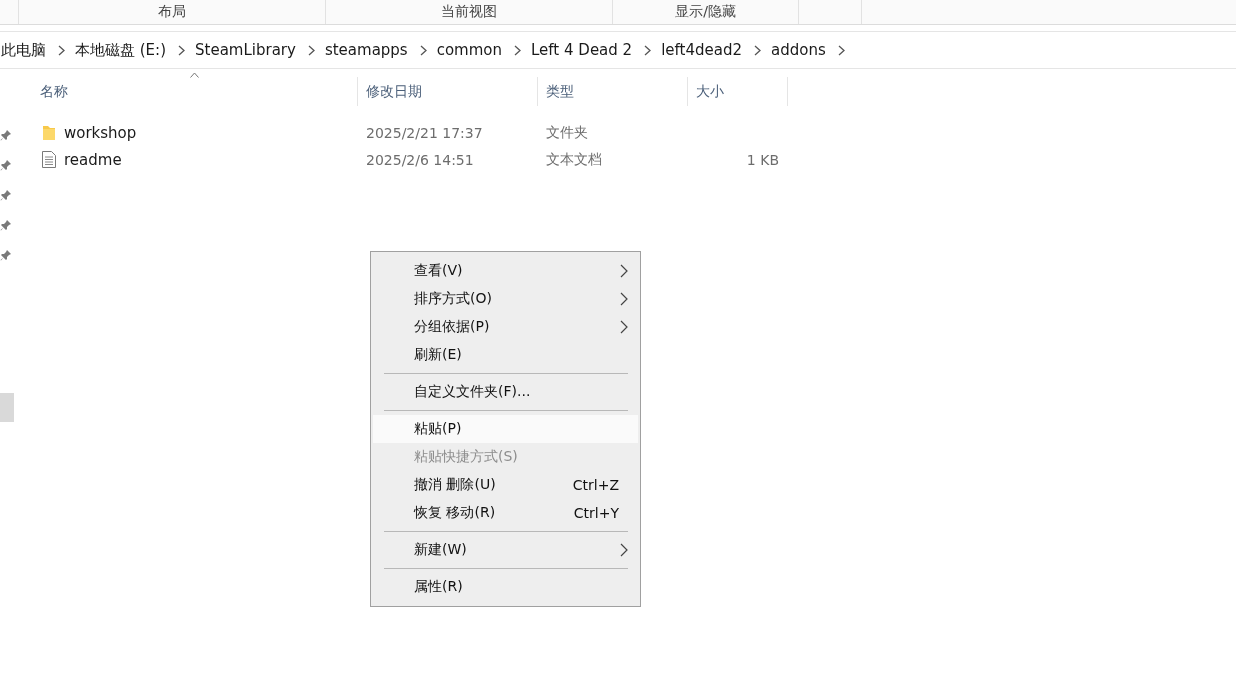 The width and height of the screenshot is (1236, 685). I want to click on file-type: 文件夹, so click(567, 131).